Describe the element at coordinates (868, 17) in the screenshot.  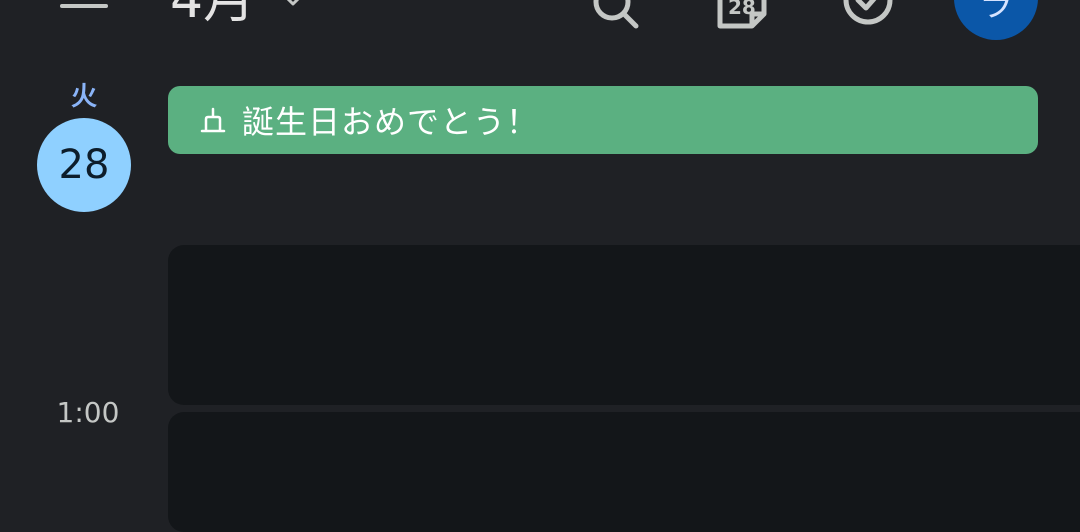
I see `tasks-icon` at that location.